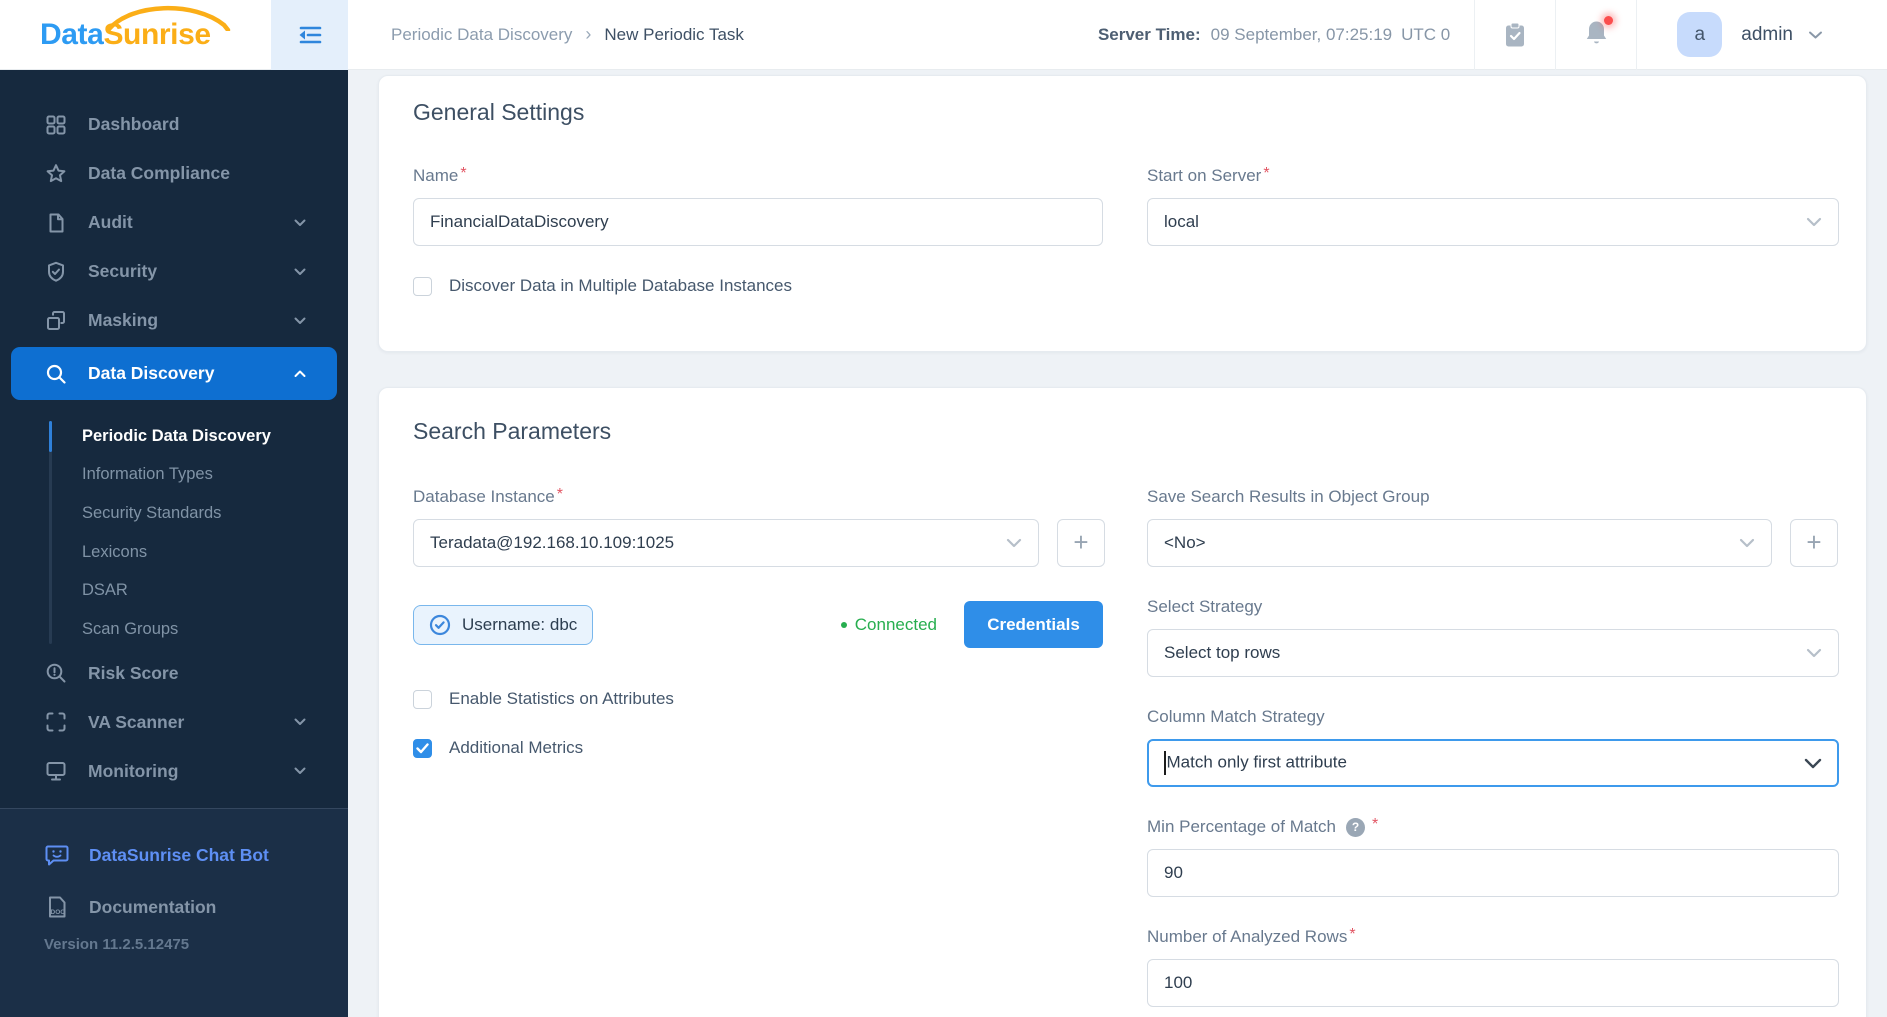 The width and height of the screenshot is (1887, 1017). I want to click on document-icon, so click(56, 223).